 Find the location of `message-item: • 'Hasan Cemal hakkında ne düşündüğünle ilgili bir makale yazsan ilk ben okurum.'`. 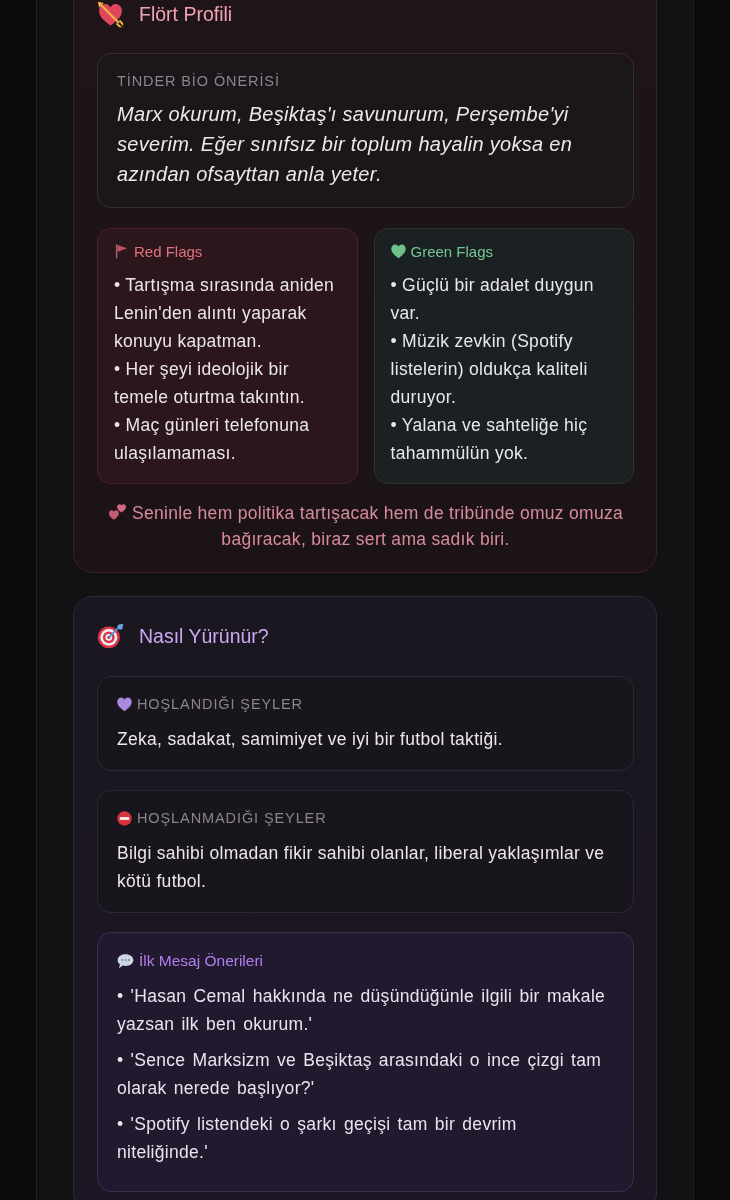

message-item: • 'Hasan Cemal hakkında ne düşündüğünle ilgili bir makale yazsan ilk ben okurum.' is located at coordinates (362, 1010).